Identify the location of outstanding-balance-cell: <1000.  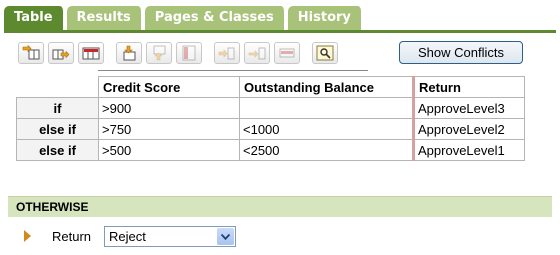
(326, 129).